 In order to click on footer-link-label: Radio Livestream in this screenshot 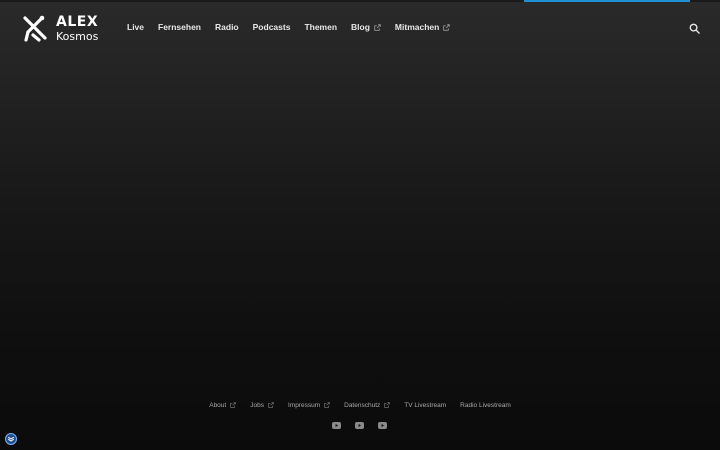, I will do `click(485, 405)`.